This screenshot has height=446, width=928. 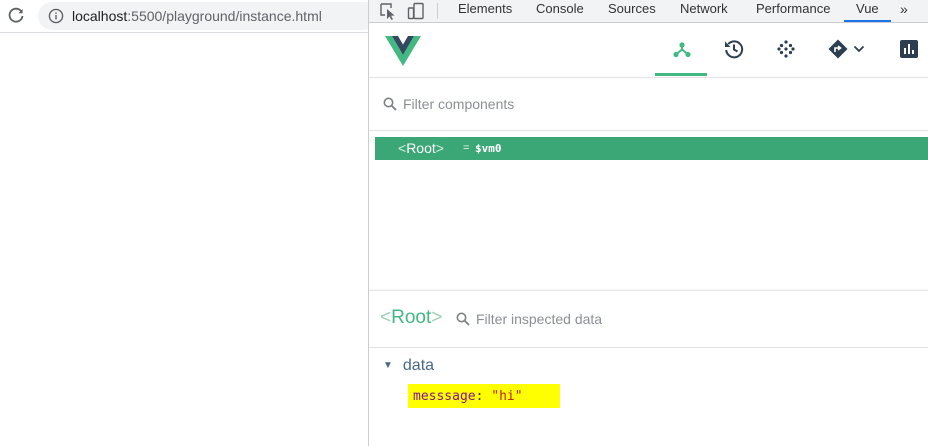 What do you see at coordinates (859, 49) in the screenshot?
I see `chevron-down-icon` at bounding box center [859, 49].